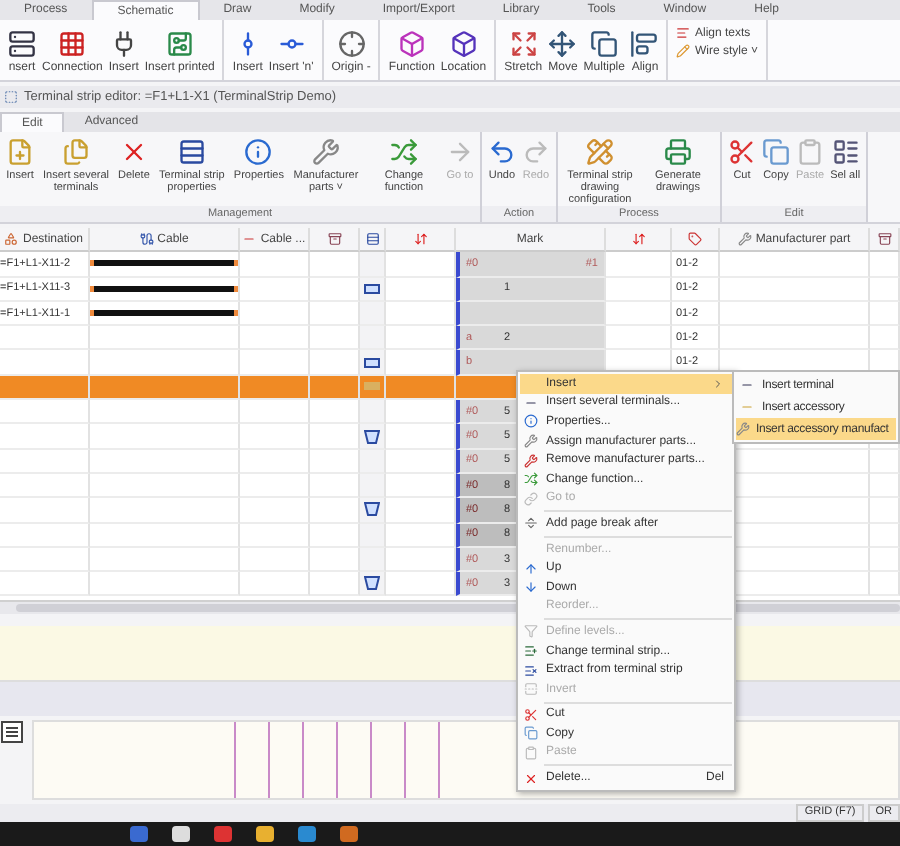 This screenshot has width=900, height=846. I want to click on cable-icon, so click(146, 239).